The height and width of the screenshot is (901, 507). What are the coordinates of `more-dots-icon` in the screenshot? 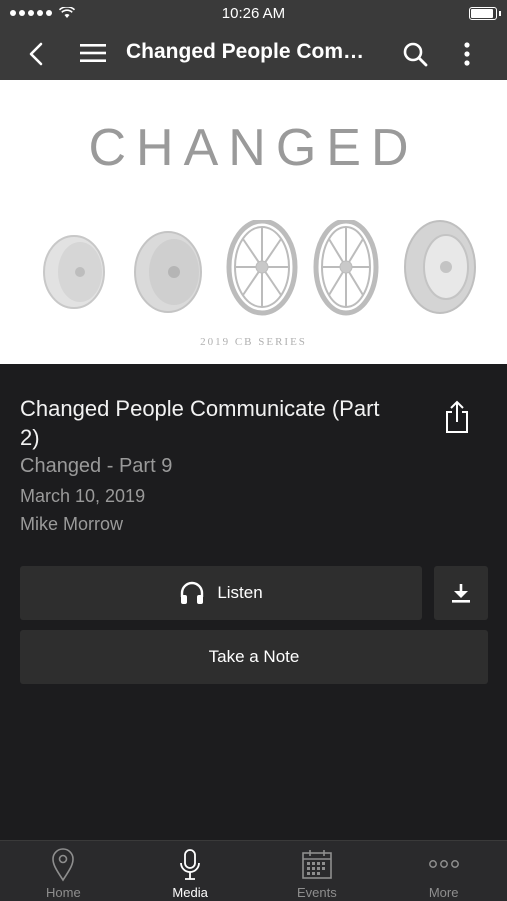 It's located at (443, 864).